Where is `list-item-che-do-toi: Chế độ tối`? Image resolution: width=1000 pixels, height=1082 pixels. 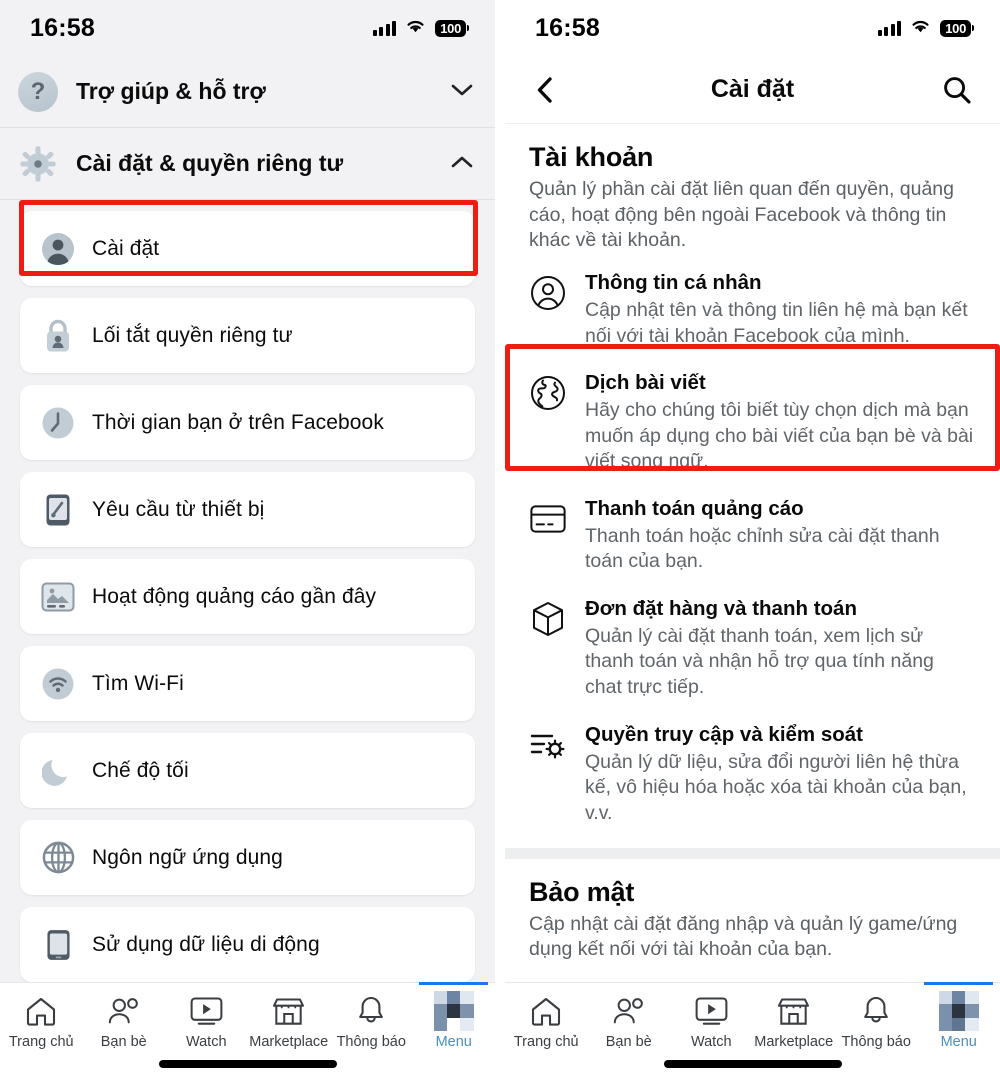
list-item-che-do-toi: Chế độ tối is located at coordinates (247, 770).